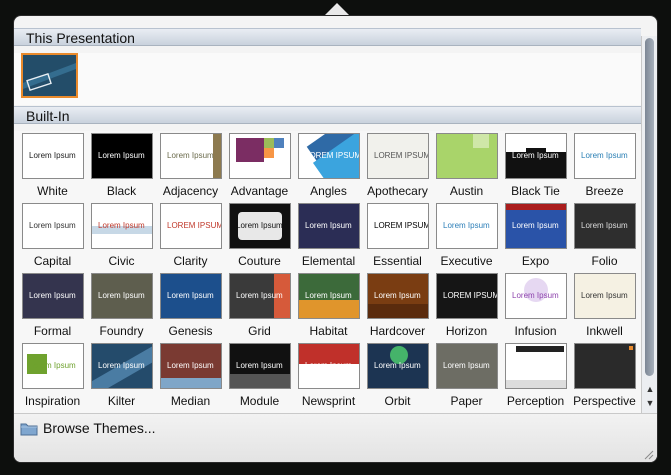  What do you see at coordinates (327, 115) in the screenshot?
I see `section-header-built-in: Built-In` at bounding box center [327, 115].